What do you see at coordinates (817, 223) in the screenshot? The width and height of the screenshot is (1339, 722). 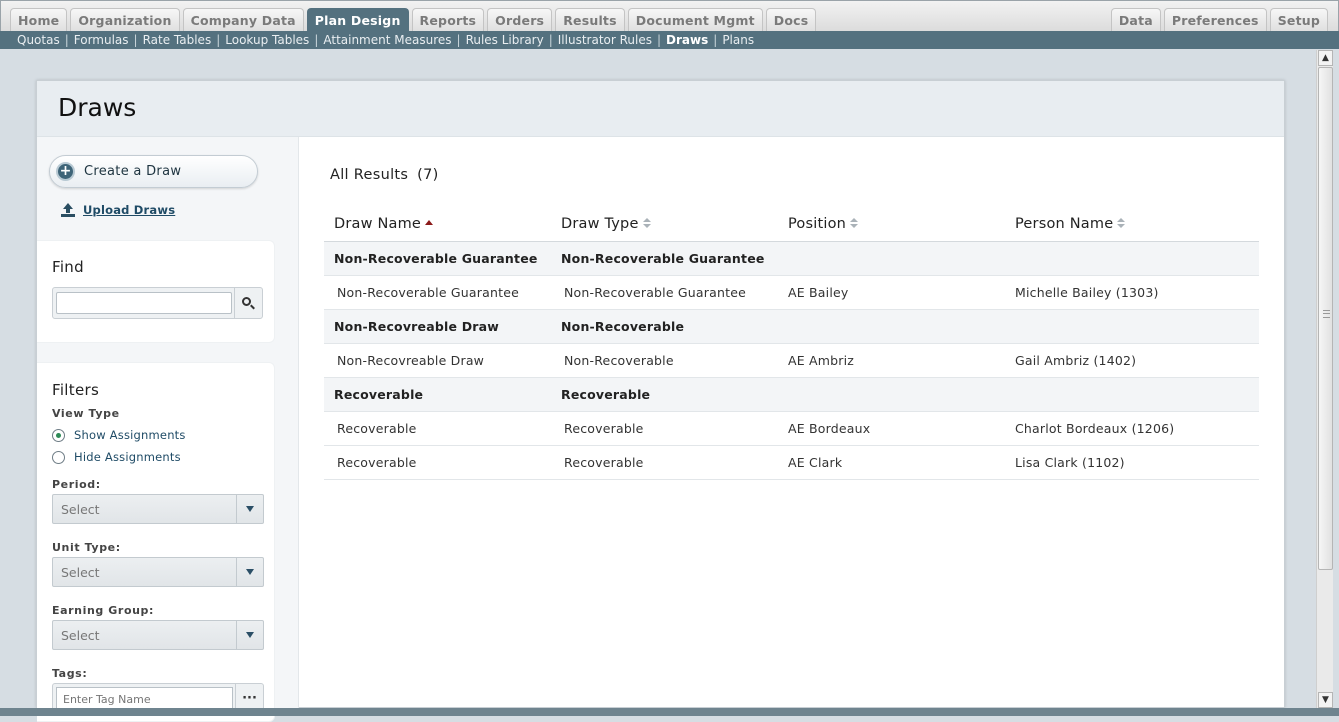 I see `column-header-label: Position` at bounding box center [817, 223].